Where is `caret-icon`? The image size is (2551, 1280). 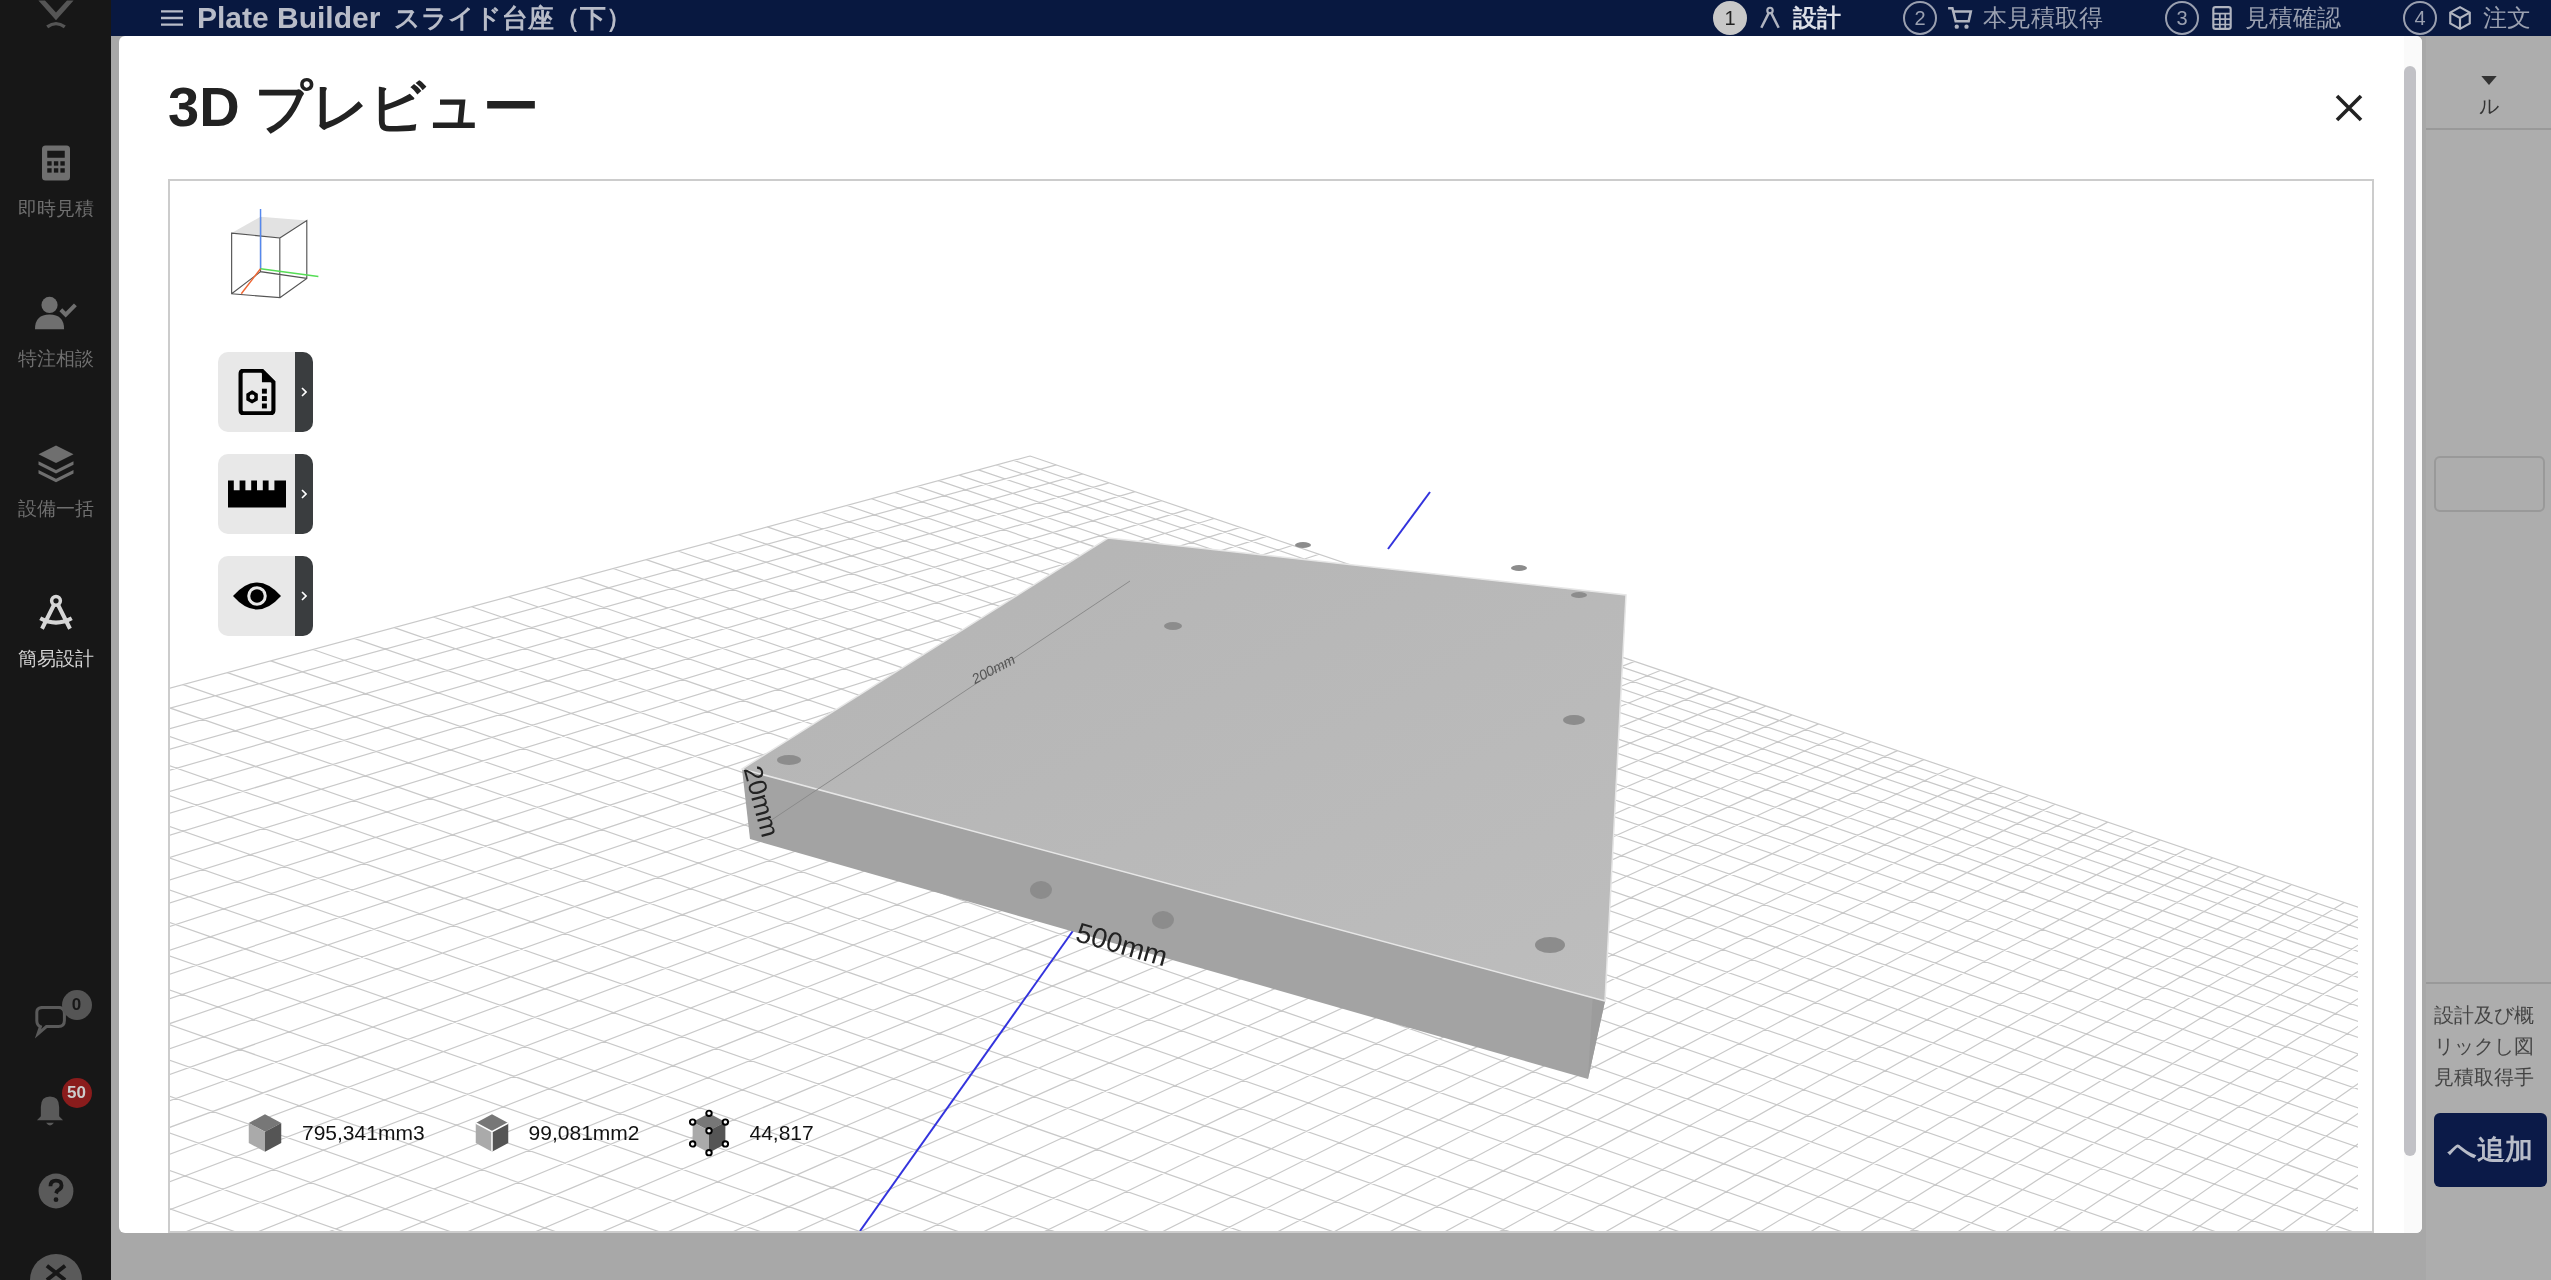 caret-icon is located at coordinates (2488, 80).